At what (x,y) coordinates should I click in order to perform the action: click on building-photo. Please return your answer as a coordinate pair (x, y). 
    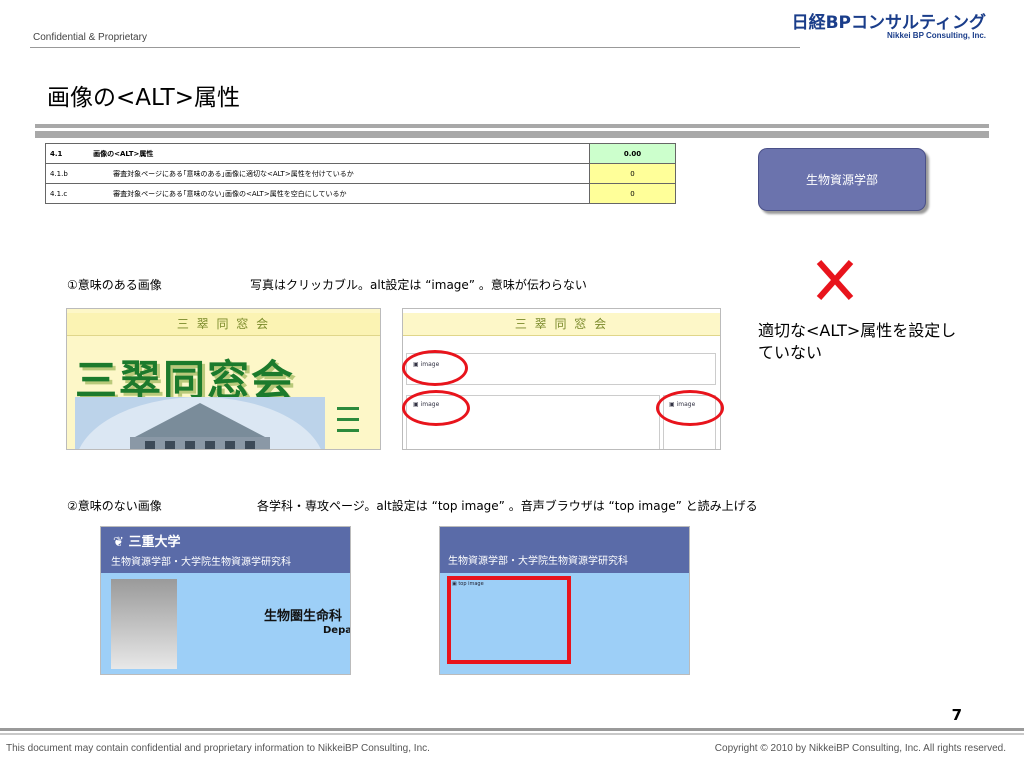
    Looking at the image, I should click on (200, 423).